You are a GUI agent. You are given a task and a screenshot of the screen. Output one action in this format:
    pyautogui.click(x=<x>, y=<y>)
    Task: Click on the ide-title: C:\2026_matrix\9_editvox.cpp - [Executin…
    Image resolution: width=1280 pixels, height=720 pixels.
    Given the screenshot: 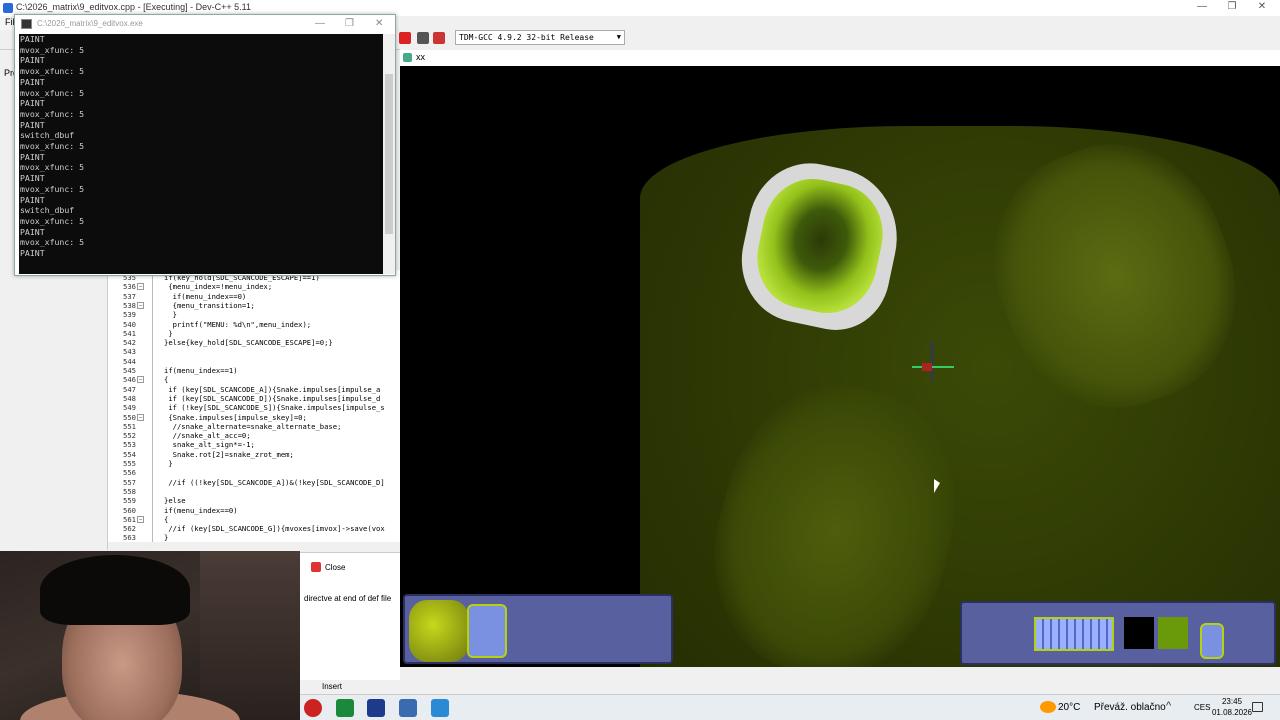 What is the action you would take?
    pyautogui.click(x=133, y=7)
    